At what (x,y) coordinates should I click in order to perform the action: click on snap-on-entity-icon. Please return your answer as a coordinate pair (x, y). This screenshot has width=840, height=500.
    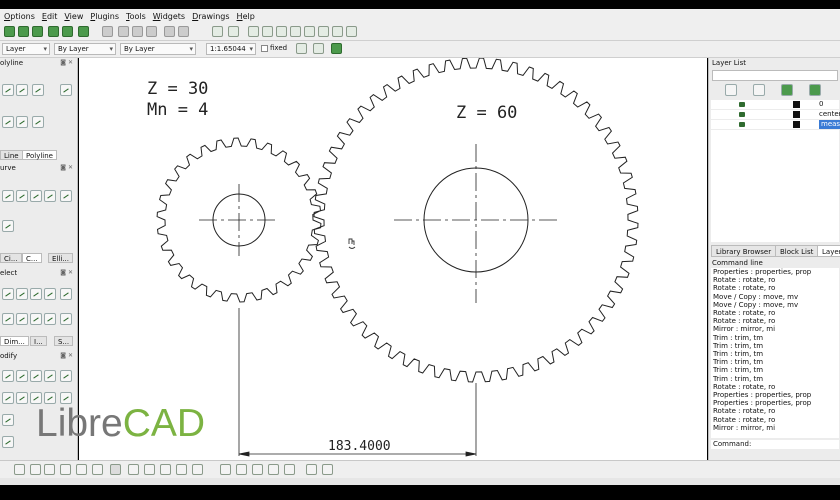
    Looking at the image, I should click on (295, 31).